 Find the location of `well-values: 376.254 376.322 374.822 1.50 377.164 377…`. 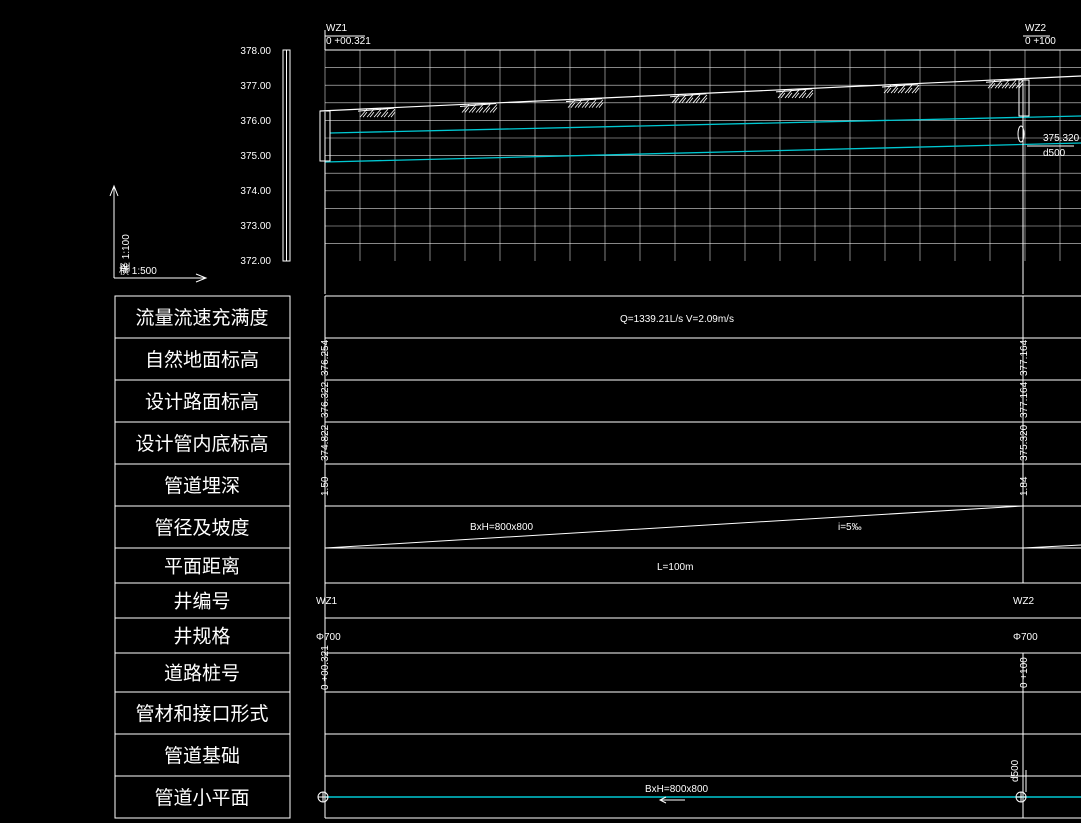

well-values: 376.254 376.322 374.822 1.50 377.164 377… is located at coordinates (675, 417).